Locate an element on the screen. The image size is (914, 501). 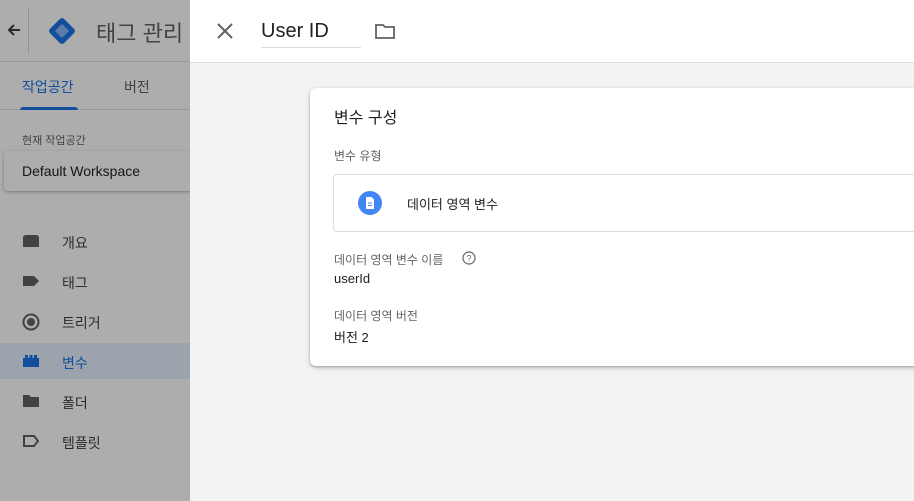
panel-header: User ID is located at coordinates (552, 31).